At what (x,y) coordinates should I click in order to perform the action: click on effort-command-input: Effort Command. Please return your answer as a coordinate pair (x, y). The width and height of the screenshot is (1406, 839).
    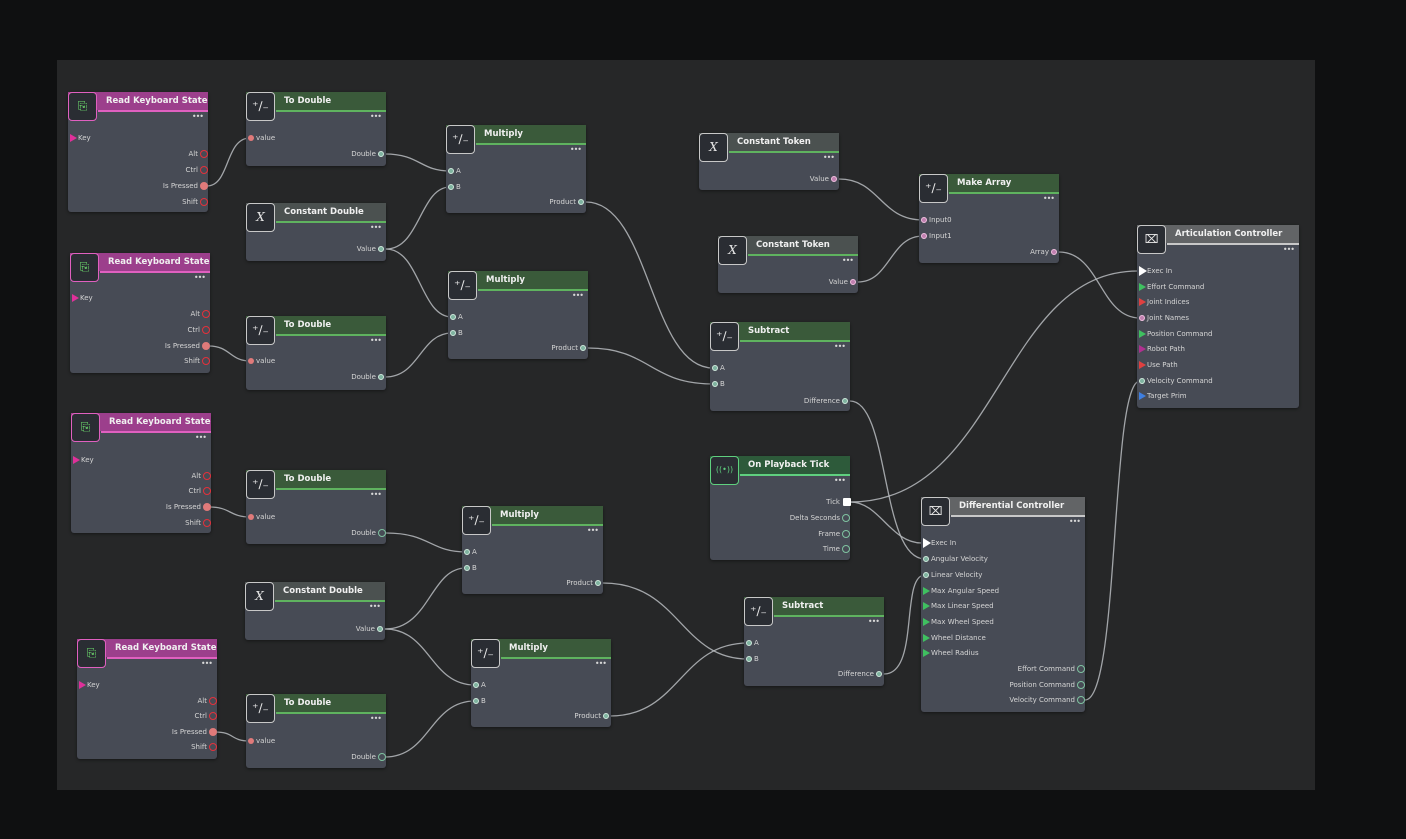
    Looking at the image, I should click on (1171, 287).